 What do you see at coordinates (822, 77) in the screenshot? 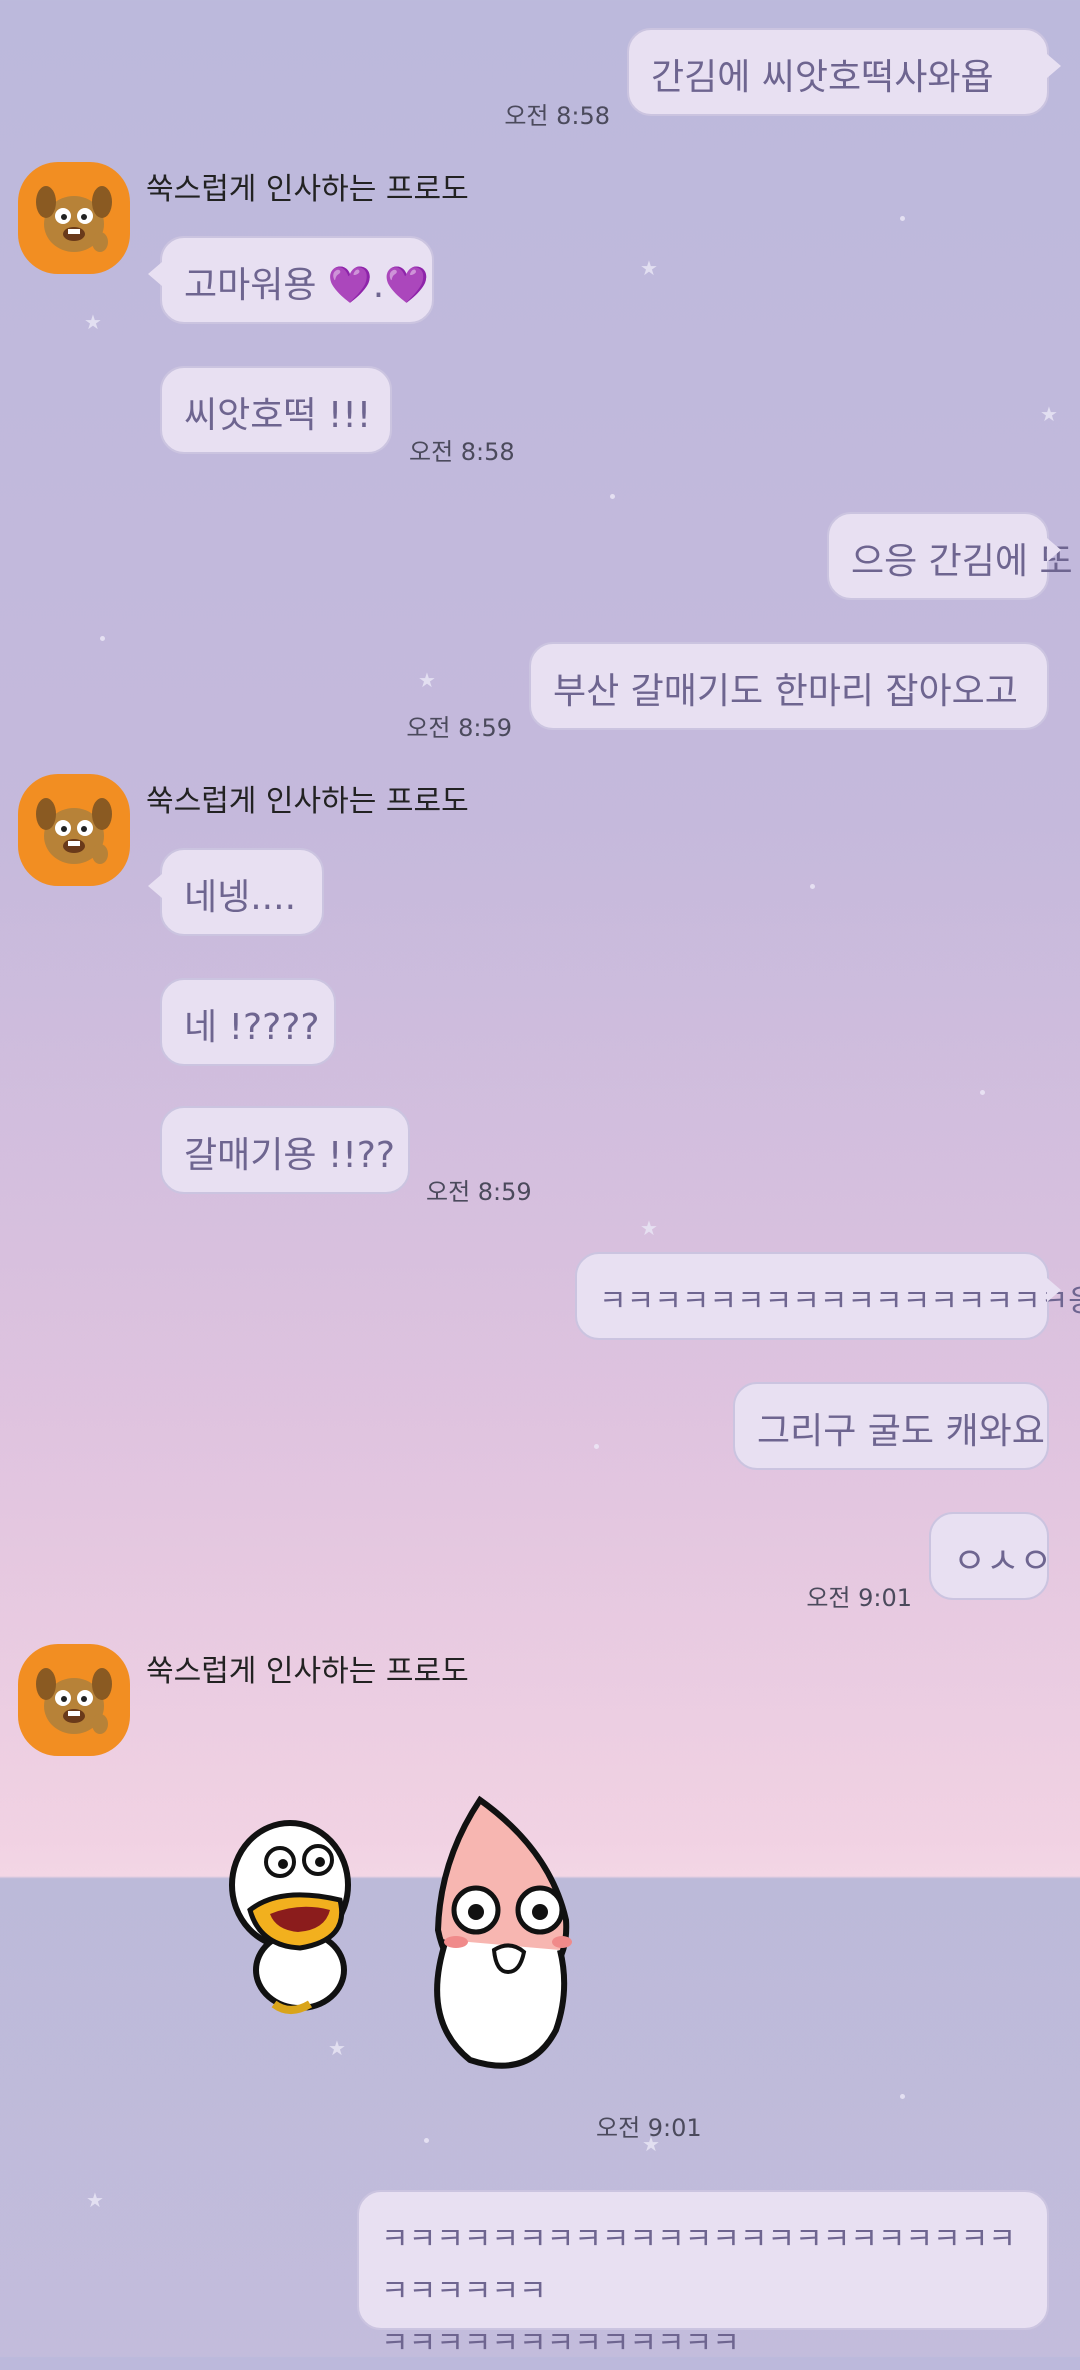
I see `message-text: 간김에 씨앗호떡사와욥` at bounding box center [822, 77].